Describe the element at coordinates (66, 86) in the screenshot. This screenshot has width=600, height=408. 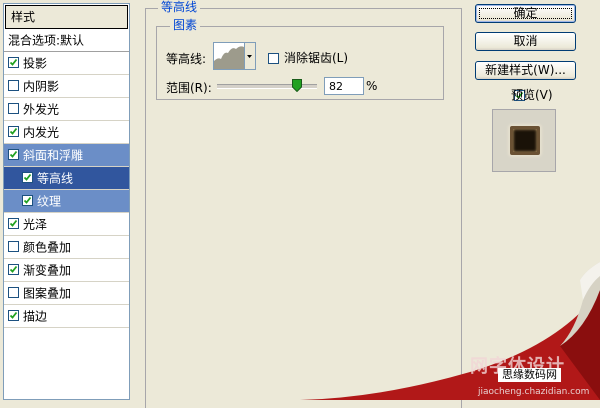
I see `style-item: 内阴影` at that location.